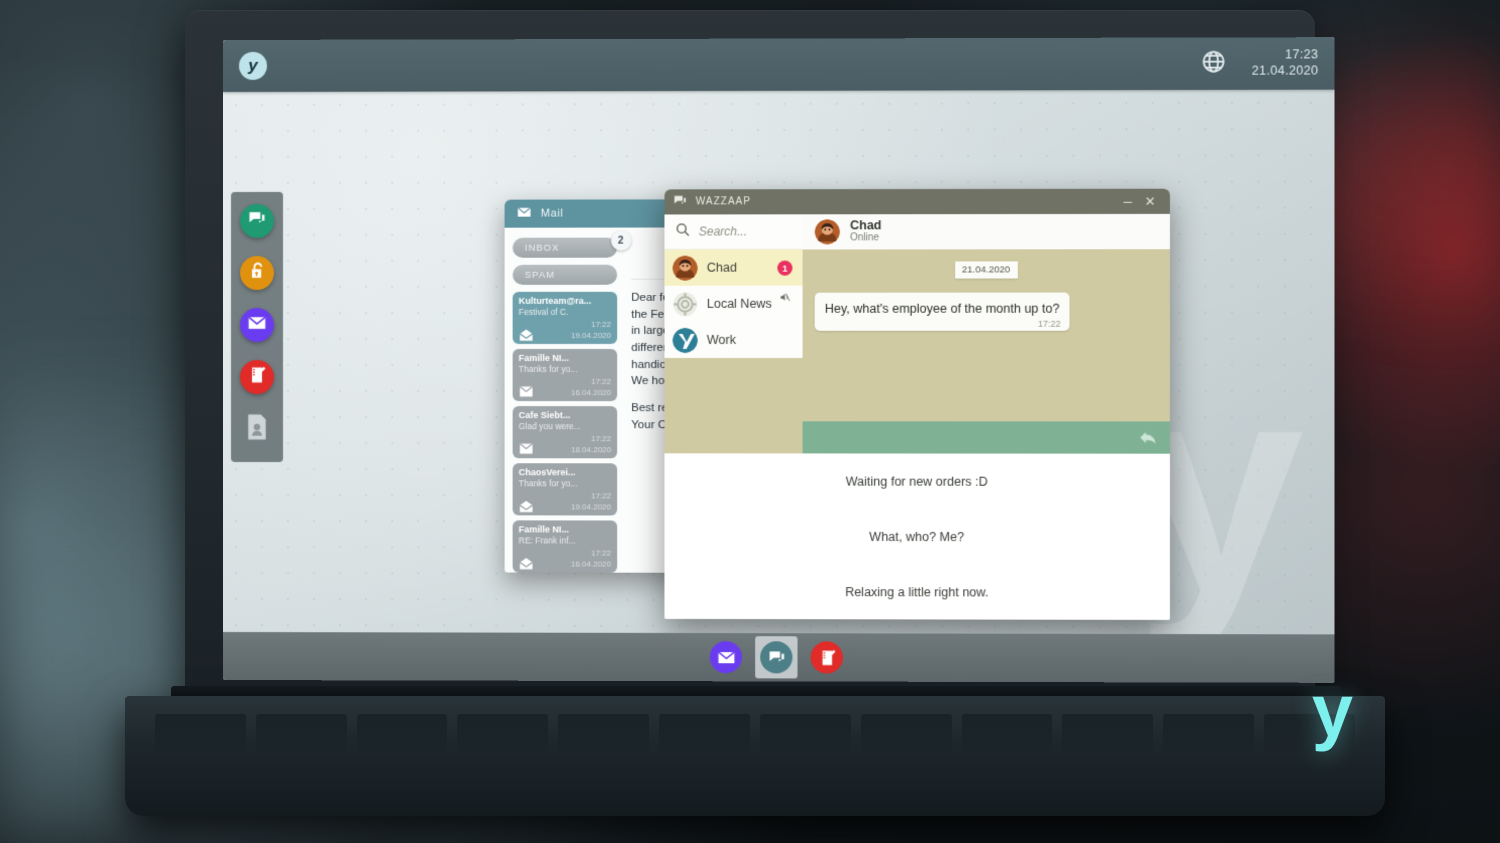 Image resolution: width=1500 pixels, height=843 pixels. What do you see at coordinates (542, 248) in the screenshot?
I see `folder-label: INBOX` at bounding box center [542, 248].